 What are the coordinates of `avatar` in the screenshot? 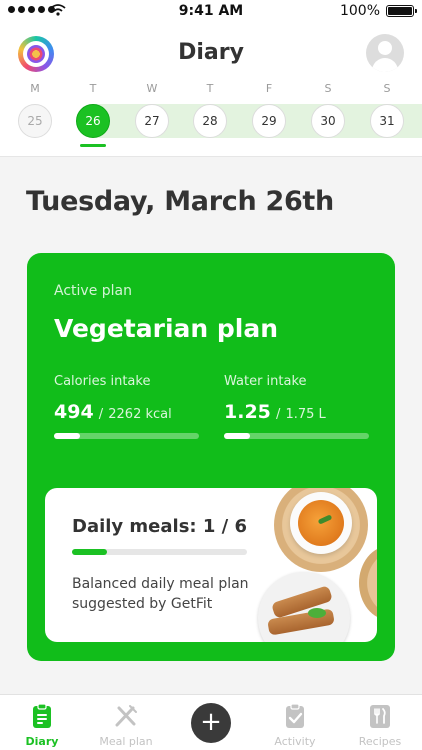 It's located at (385, 53).